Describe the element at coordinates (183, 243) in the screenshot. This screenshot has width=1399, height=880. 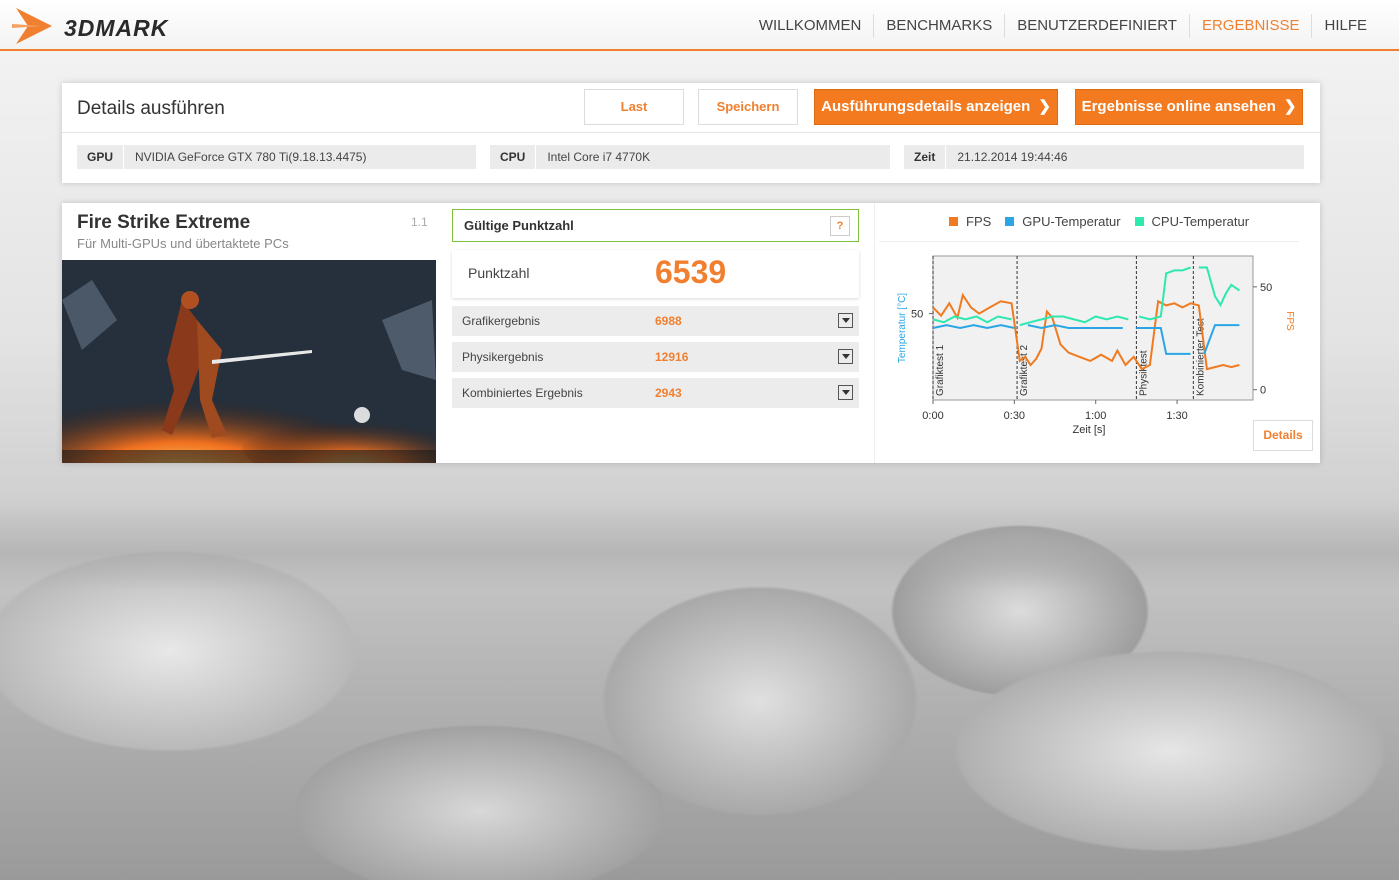
I see `benchmark-subtitle: Für Multi-GPUs und übertaktete PCs` at that location.